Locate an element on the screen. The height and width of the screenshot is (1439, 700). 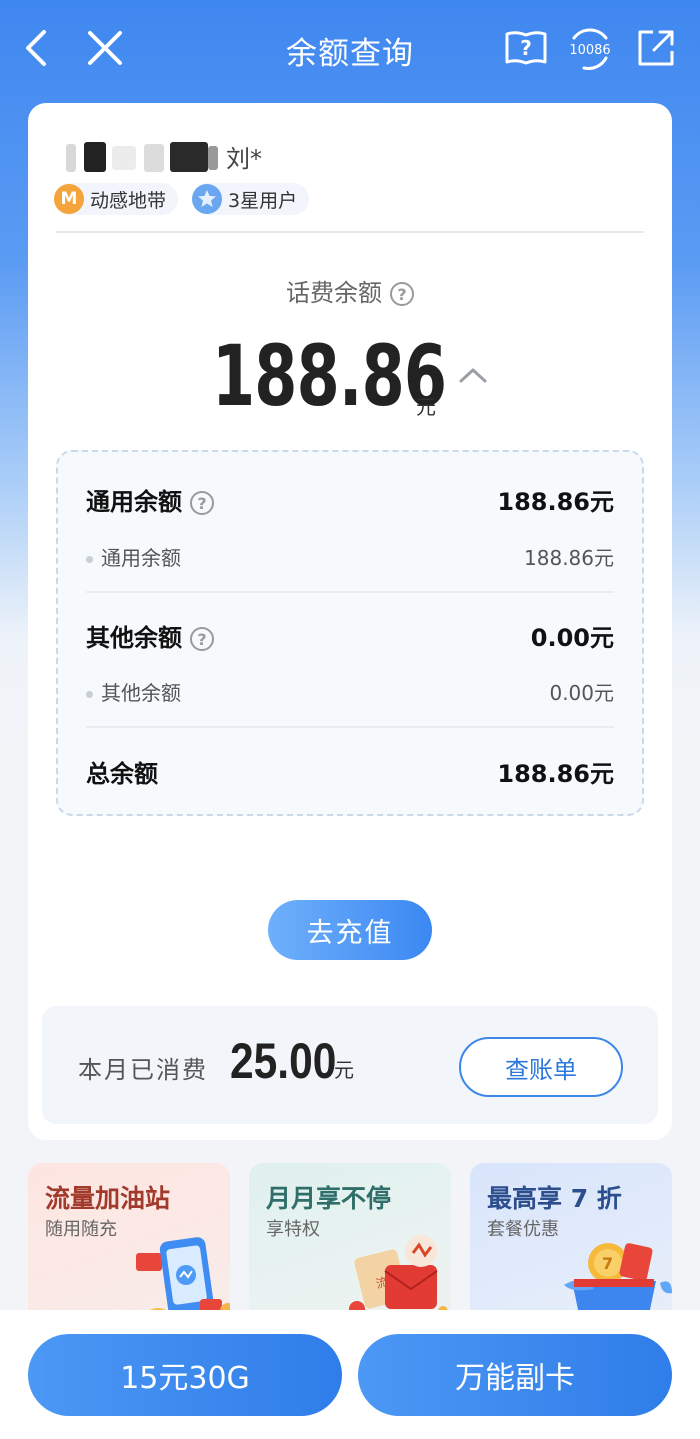
star-level-badge: 3星用户 is located at coordinates (251, 199).